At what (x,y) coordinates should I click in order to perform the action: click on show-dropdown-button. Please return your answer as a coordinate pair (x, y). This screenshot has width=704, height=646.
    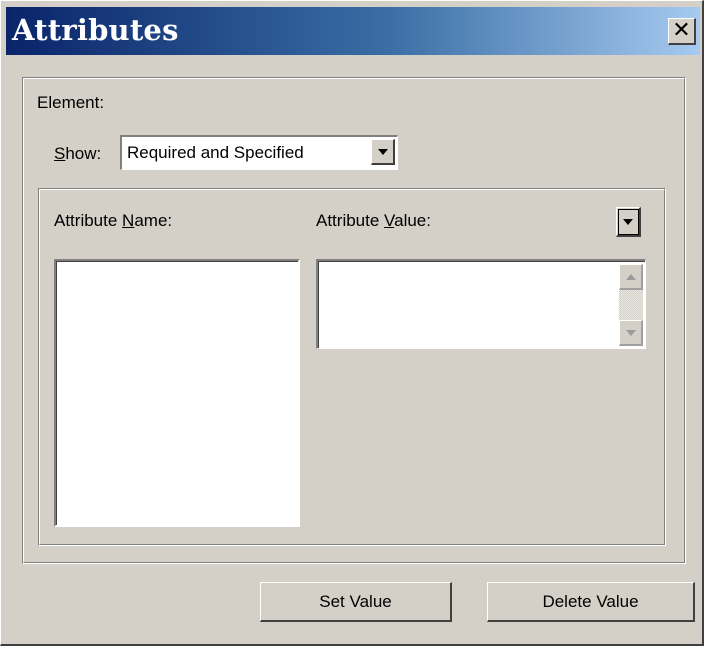
    Looking at the image, I should click on (383, 152).